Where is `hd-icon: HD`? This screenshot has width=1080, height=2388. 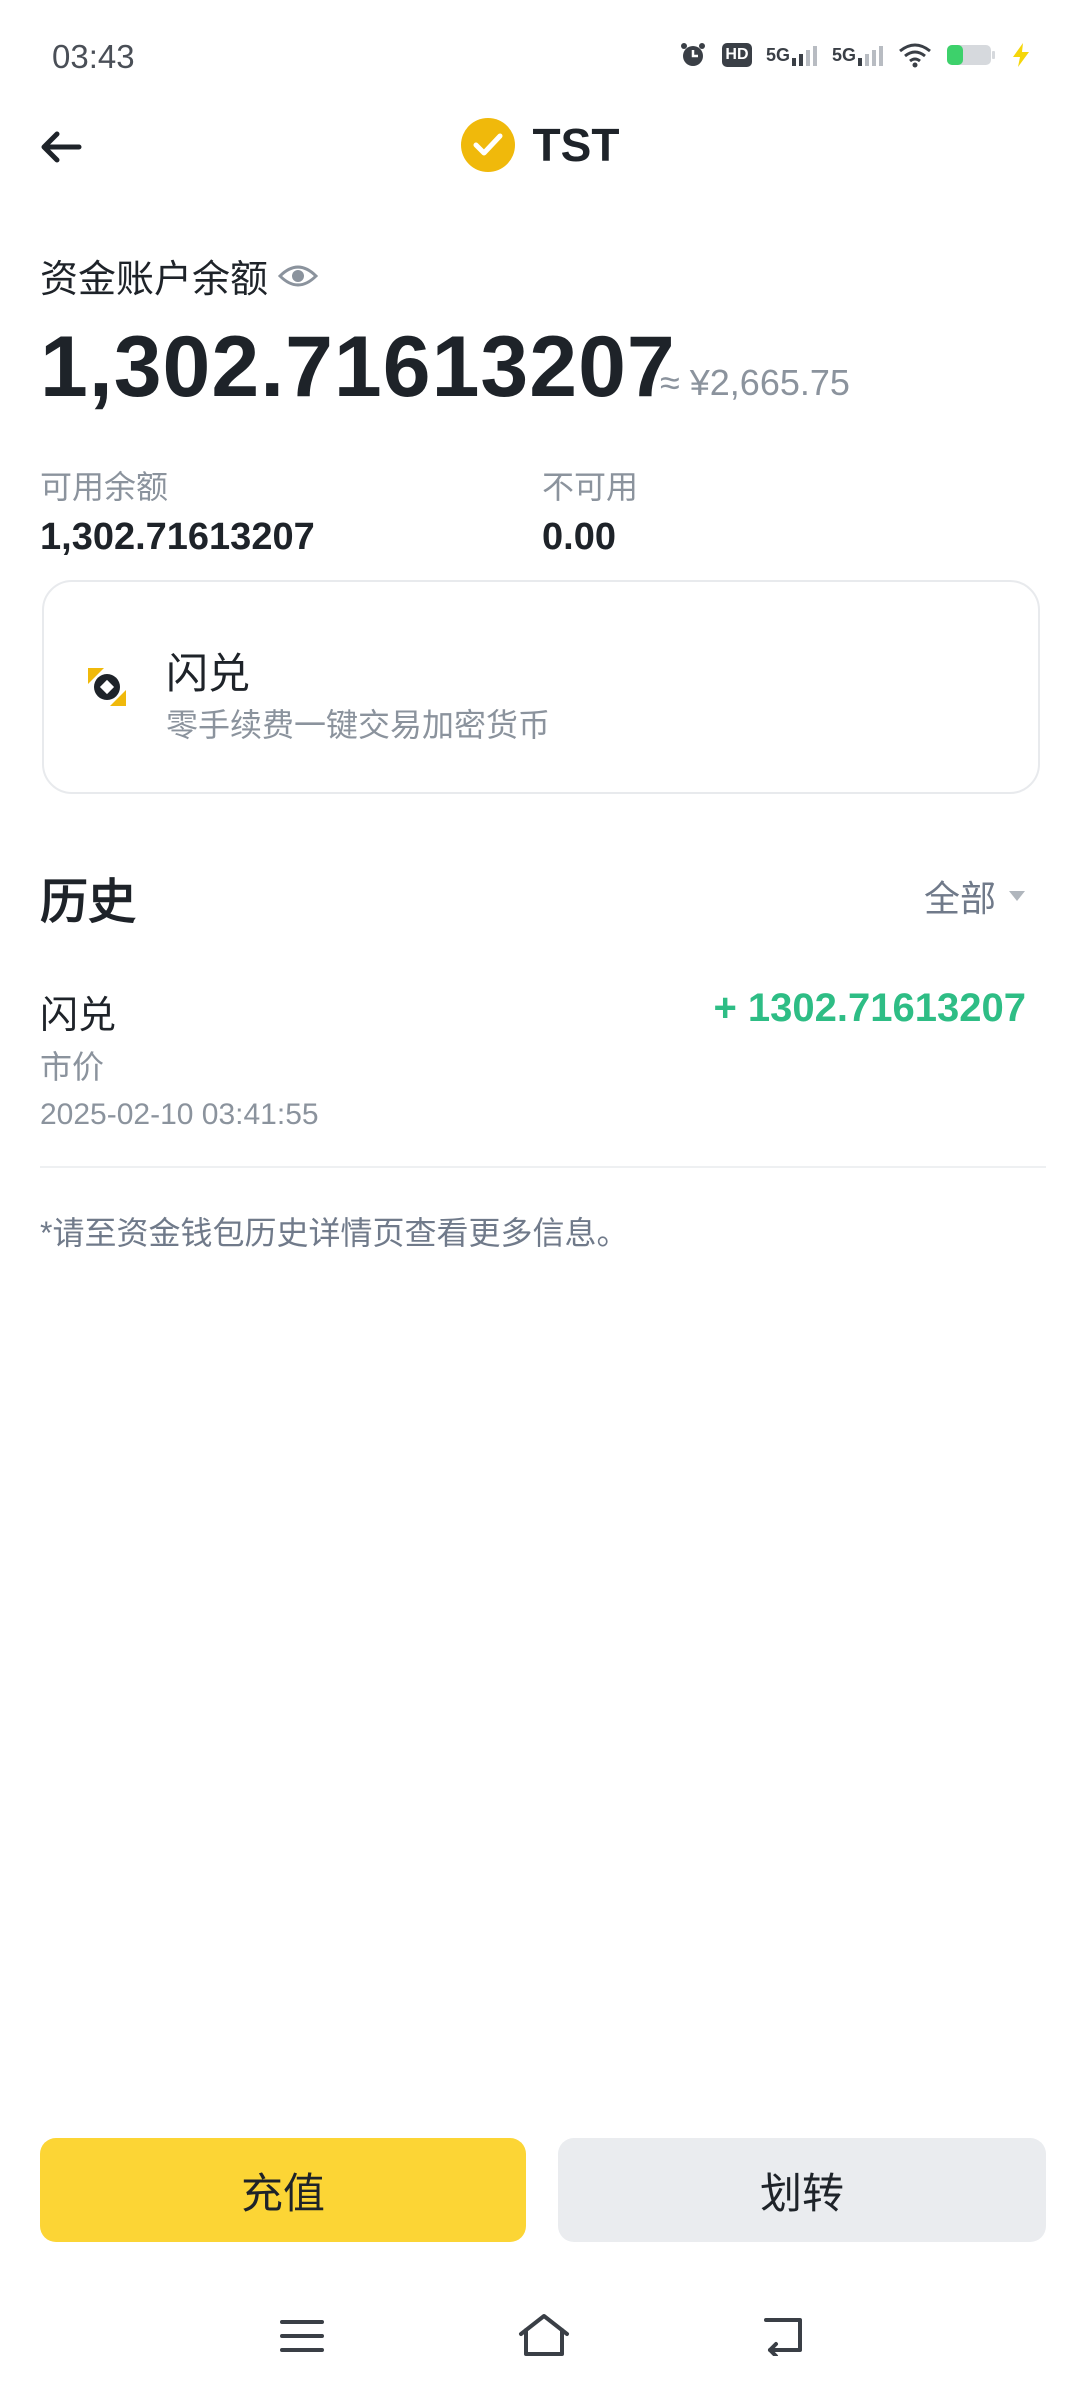 hd-icon: HD is located at coordinates (736, 55).